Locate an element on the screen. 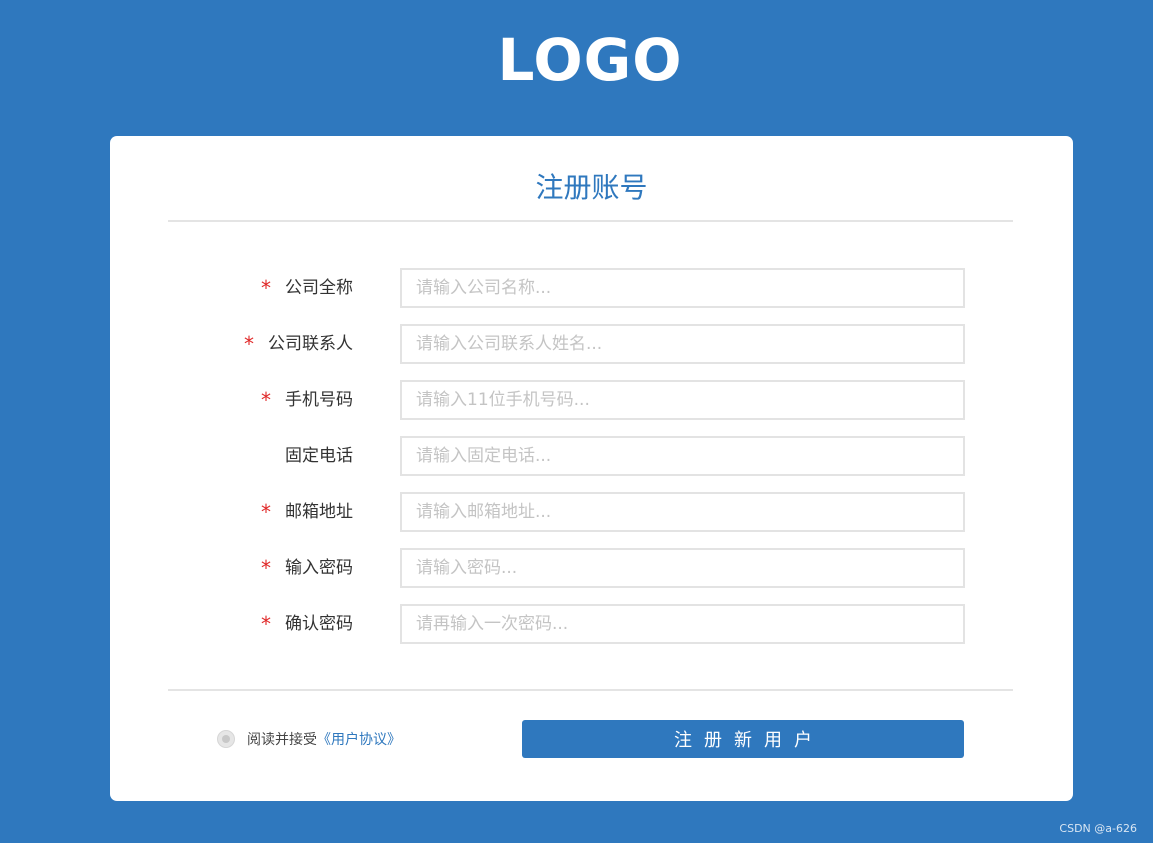  company-name-input is located at coordinates (682, 288).